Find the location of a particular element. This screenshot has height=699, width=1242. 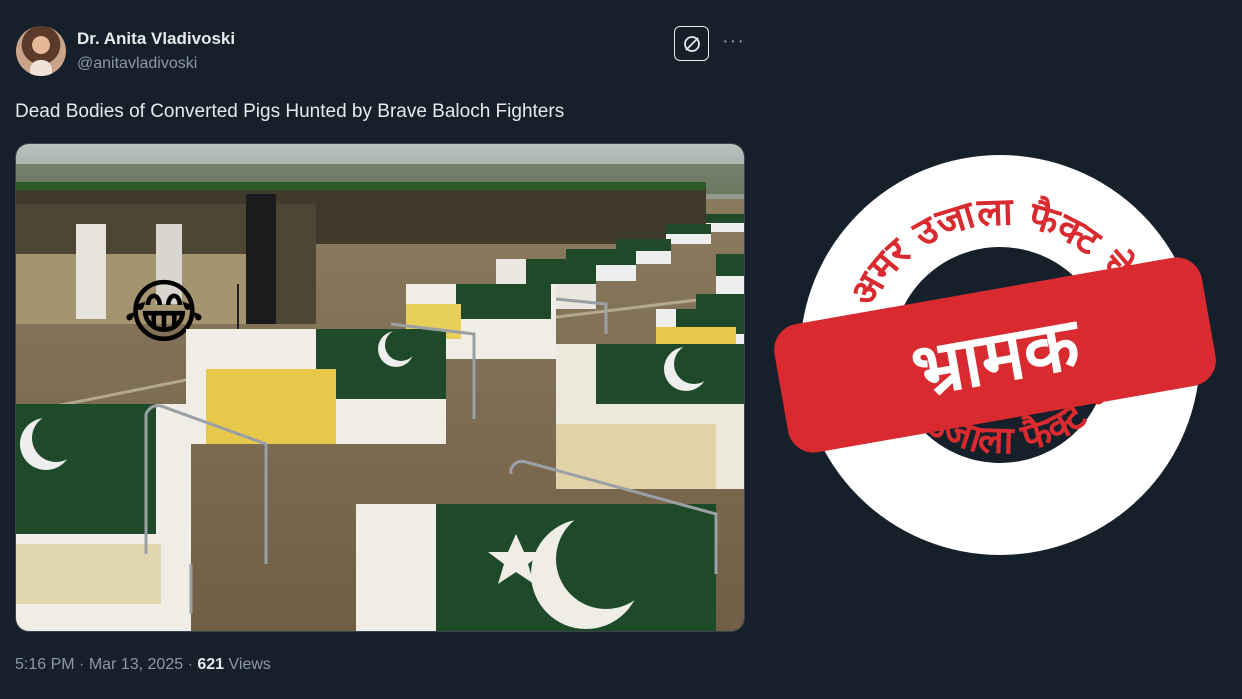

author-handle: @anitavladivoski is located at coordinates (137, 64).